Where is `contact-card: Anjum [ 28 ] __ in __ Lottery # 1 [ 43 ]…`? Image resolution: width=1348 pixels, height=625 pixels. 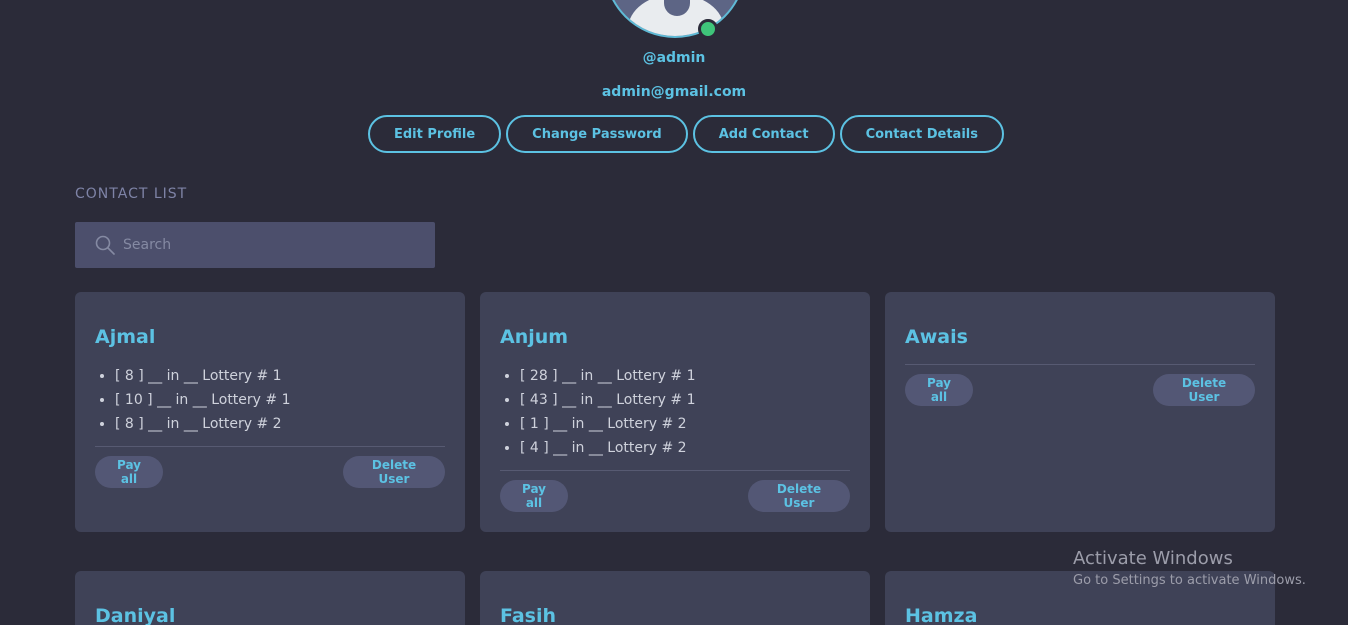
contact-card: Anjum [ 28 ] __ in __ Lottery # 1 [ 43 ]… is located at coordinates (675, 412).